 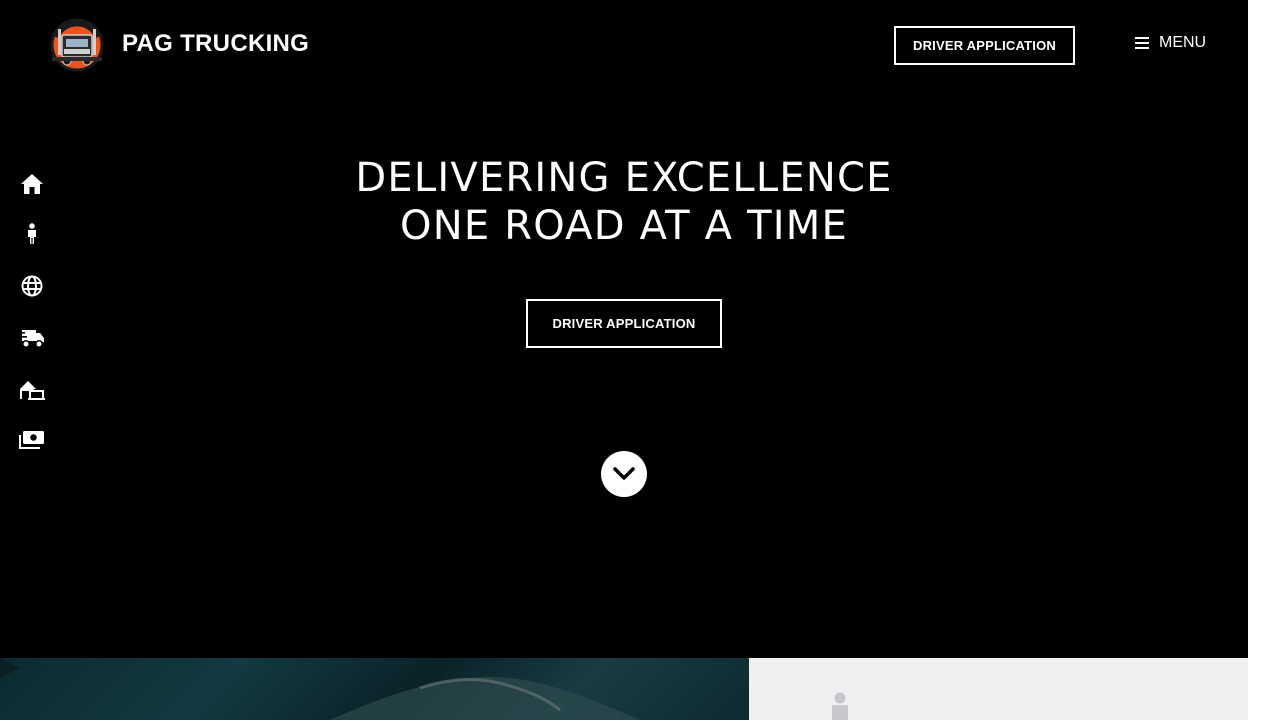 I want to click on menu-button: MENU, so click(x=1170, y=43).